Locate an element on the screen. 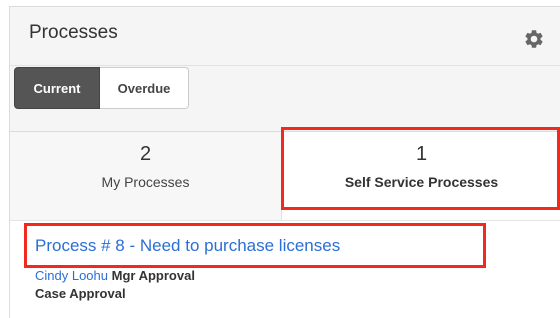 This screenshot has height=318, width=560. task-name: Mgr Approval is located at coordinates (153, 275).